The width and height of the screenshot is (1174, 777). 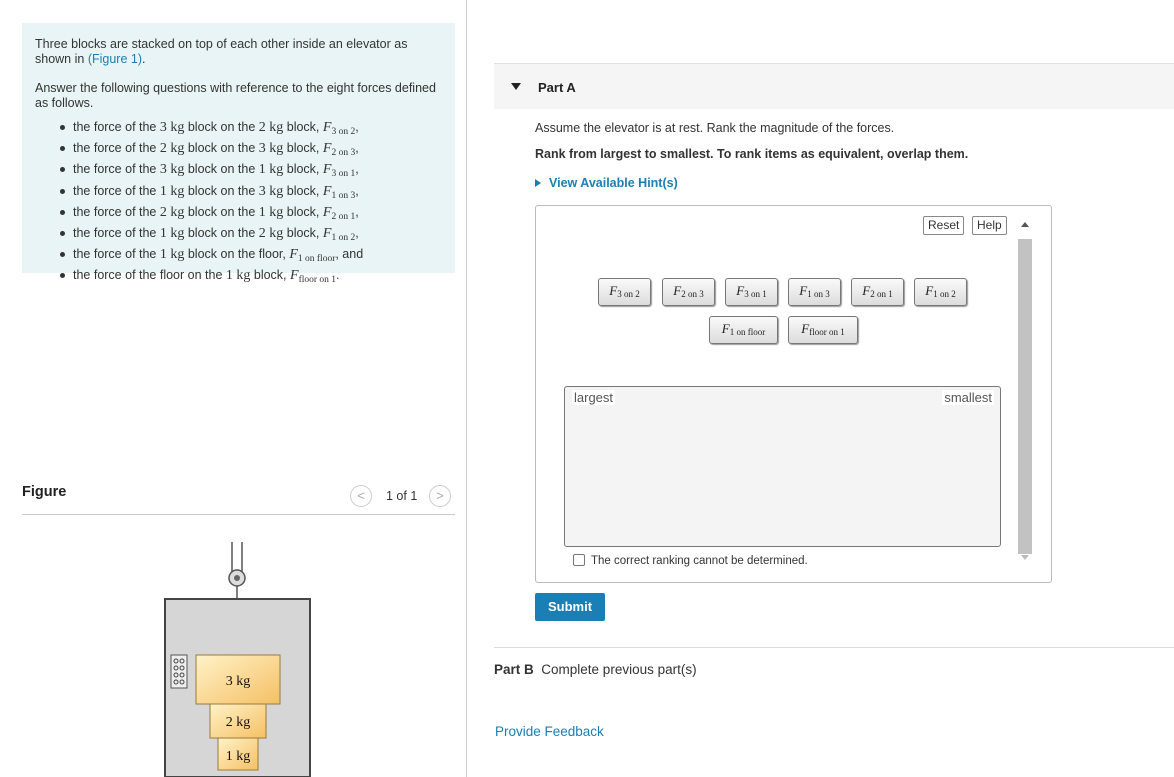 I want to click on scroll-up-icon, so click(x=1025, y=224).